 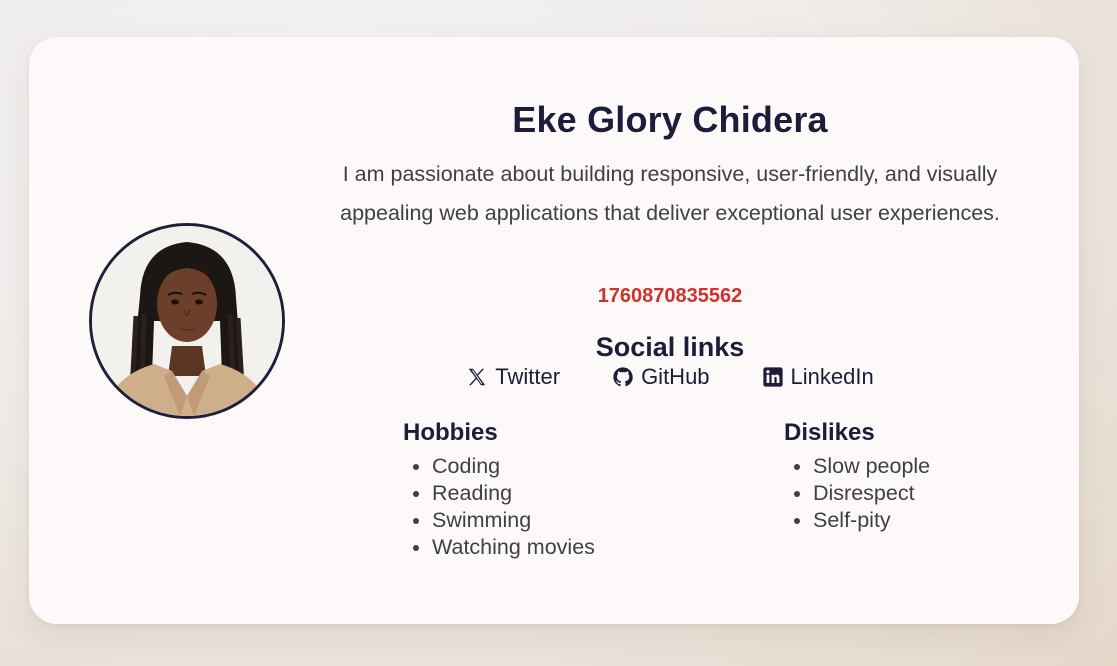 I want to click on linkedin-icon, so click(x=772, y=377).